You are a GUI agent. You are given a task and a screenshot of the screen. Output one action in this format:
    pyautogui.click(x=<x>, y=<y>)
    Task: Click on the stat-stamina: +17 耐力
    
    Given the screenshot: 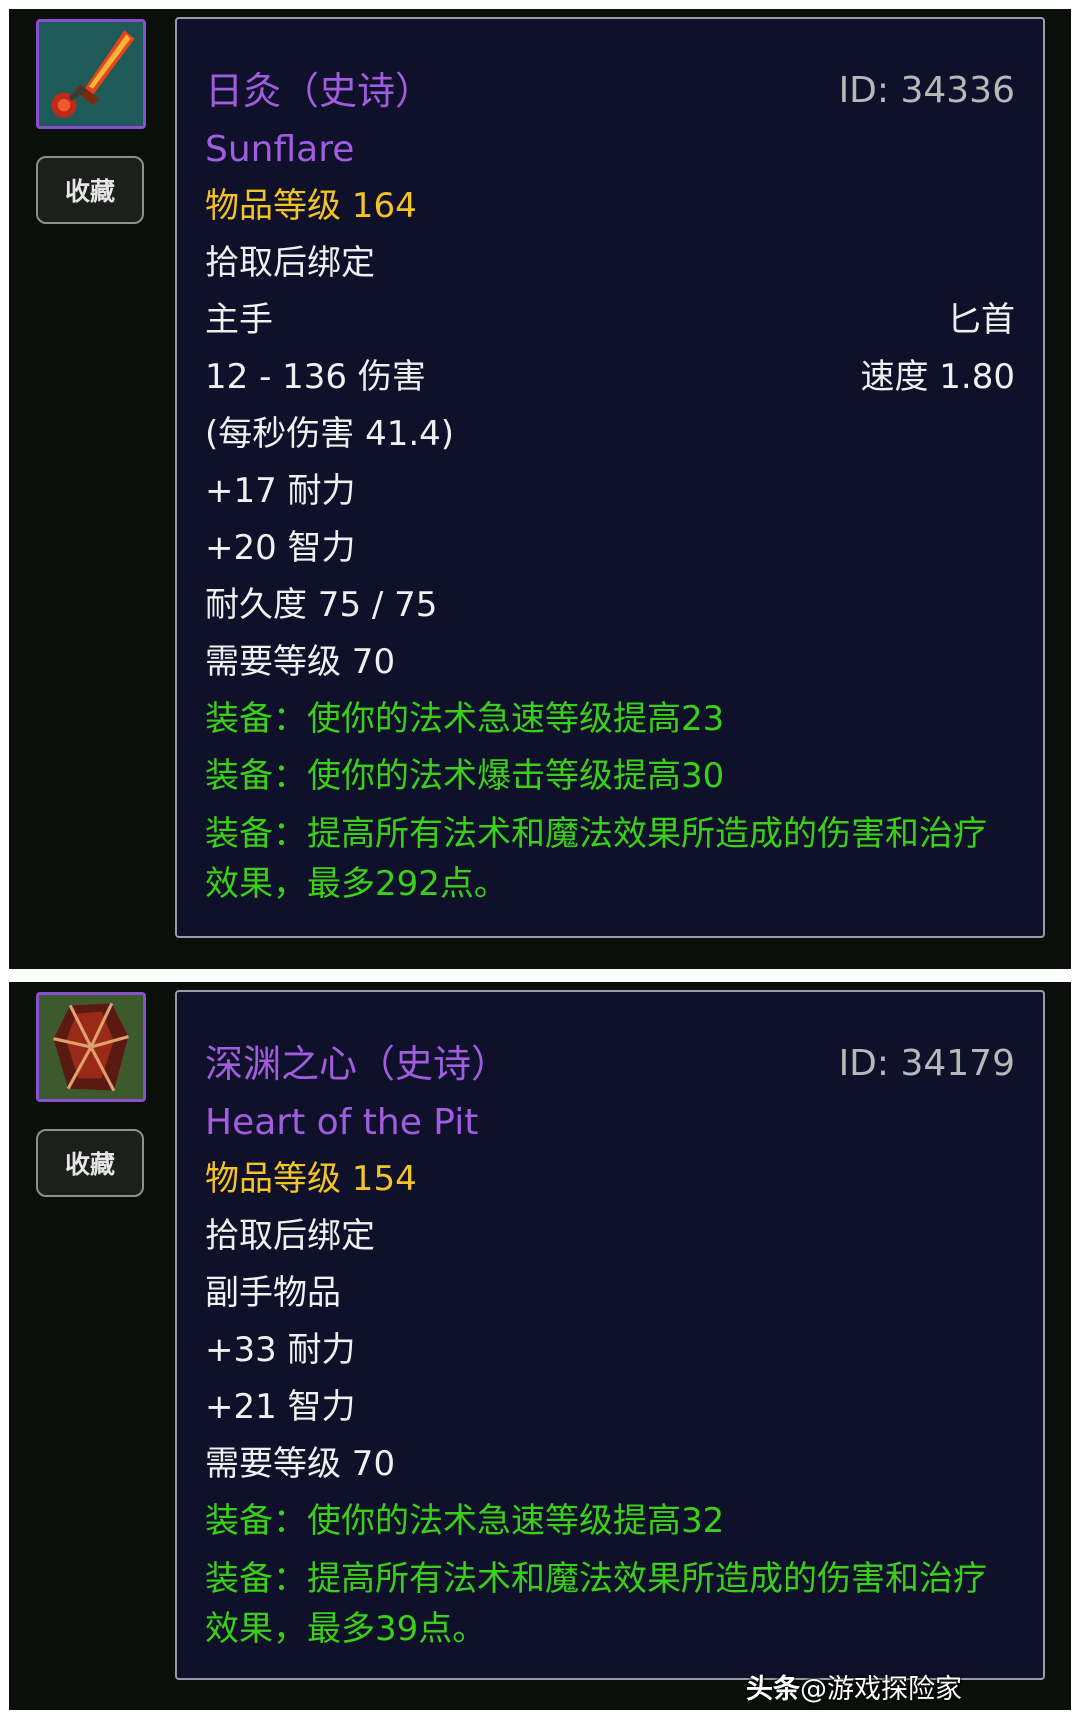 What is the action you would take?
    pyautogui.click(x=280, y=491)
    